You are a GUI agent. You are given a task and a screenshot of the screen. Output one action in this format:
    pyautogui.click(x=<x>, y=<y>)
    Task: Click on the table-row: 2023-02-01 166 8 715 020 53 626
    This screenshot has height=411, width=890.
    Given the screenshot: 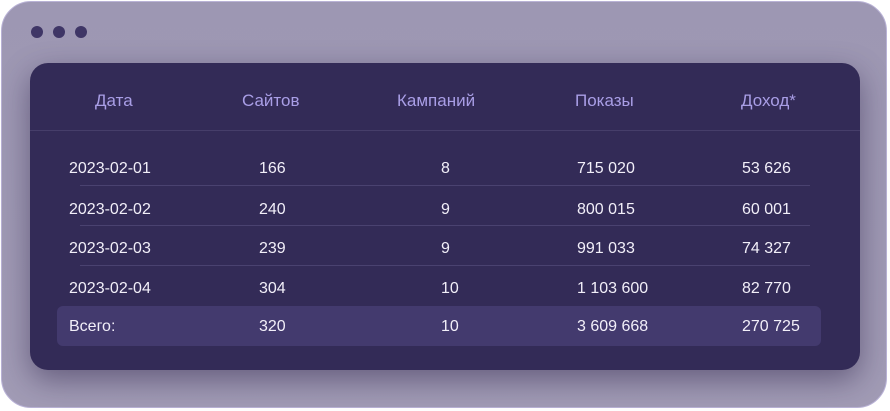 What is the action you would take?
    pyautogui.click(x=445, y=167)
    